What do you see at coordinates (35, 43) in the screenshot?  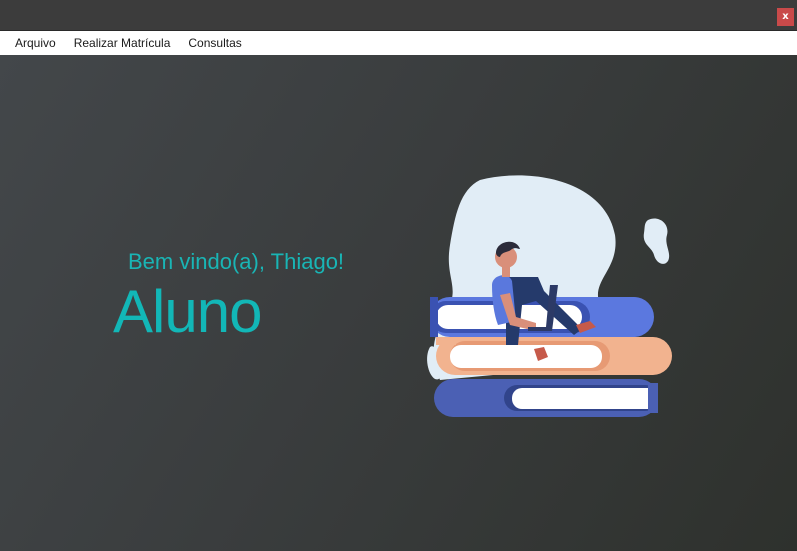 I see `menu-arquivo: Arquivo` at bounding box center [35, 43].